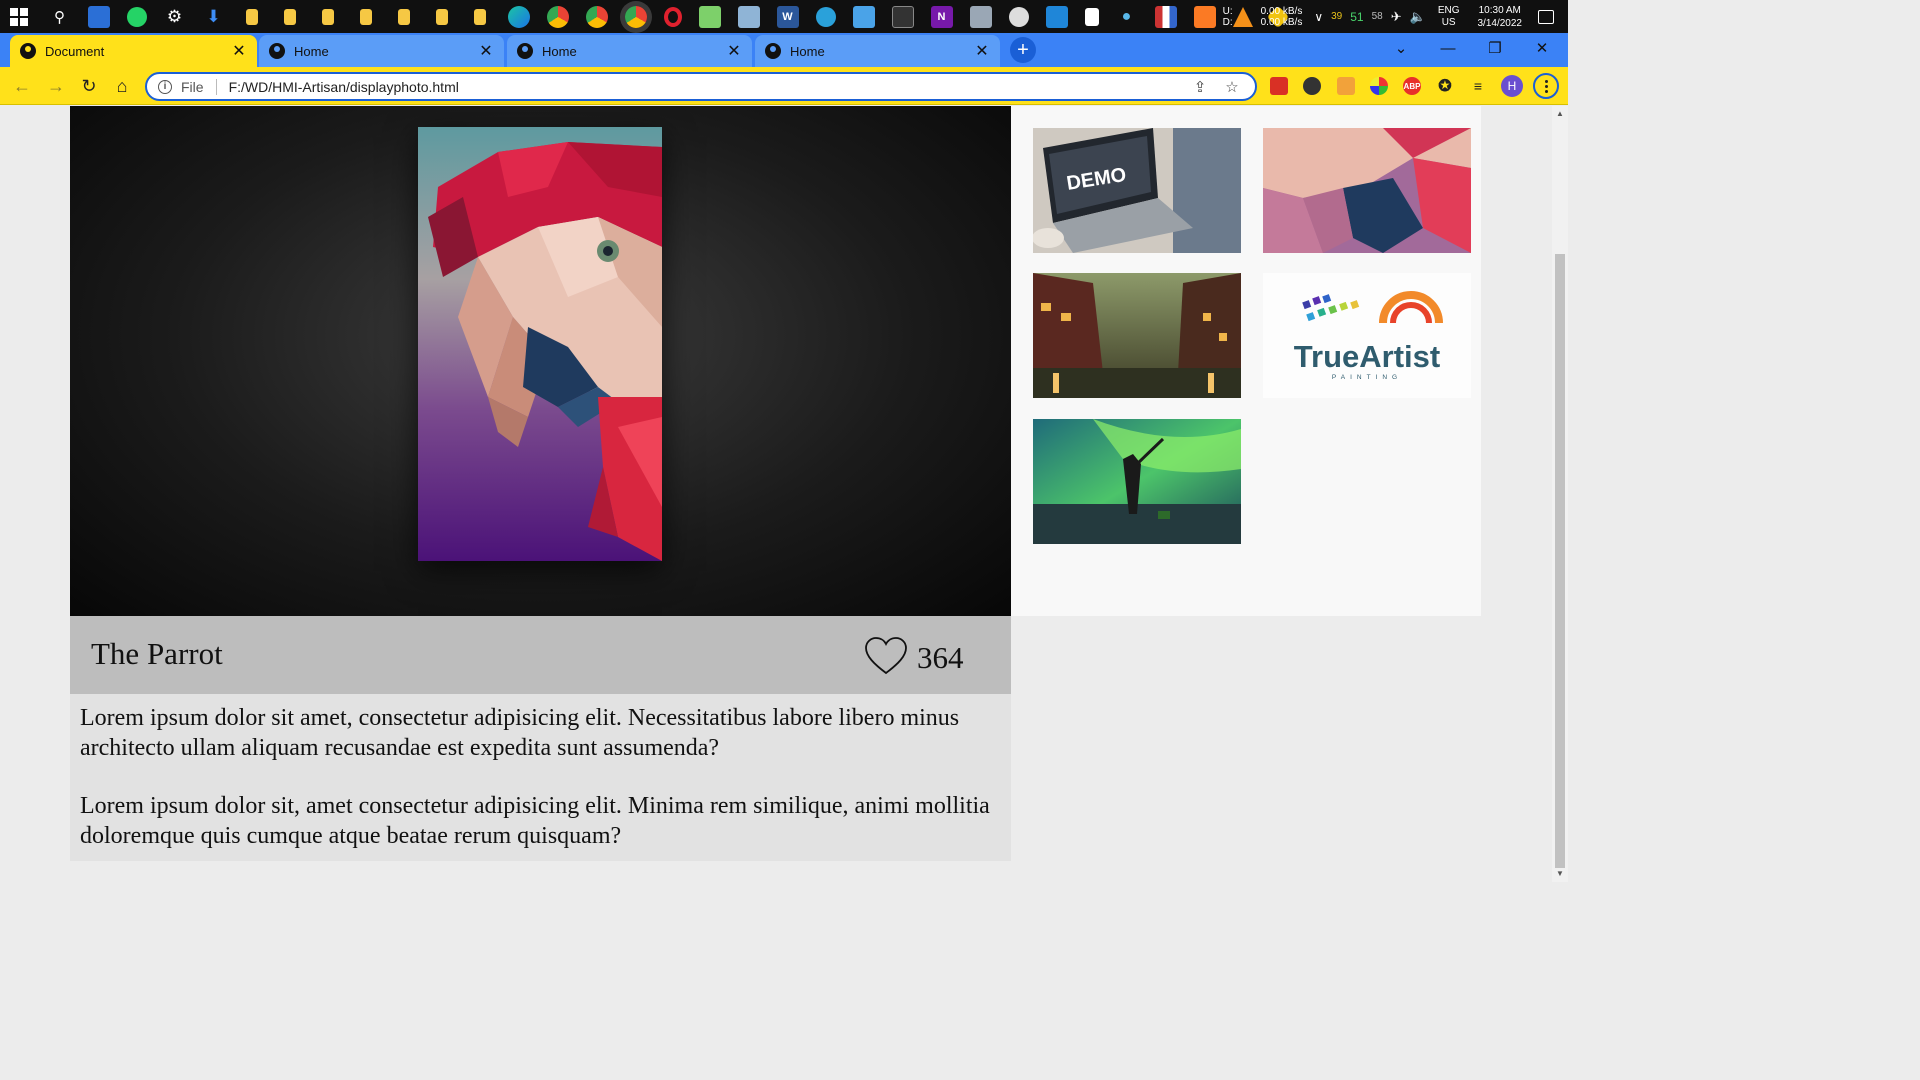  I want to click on minimize-icon: —, so click(1448, 48).